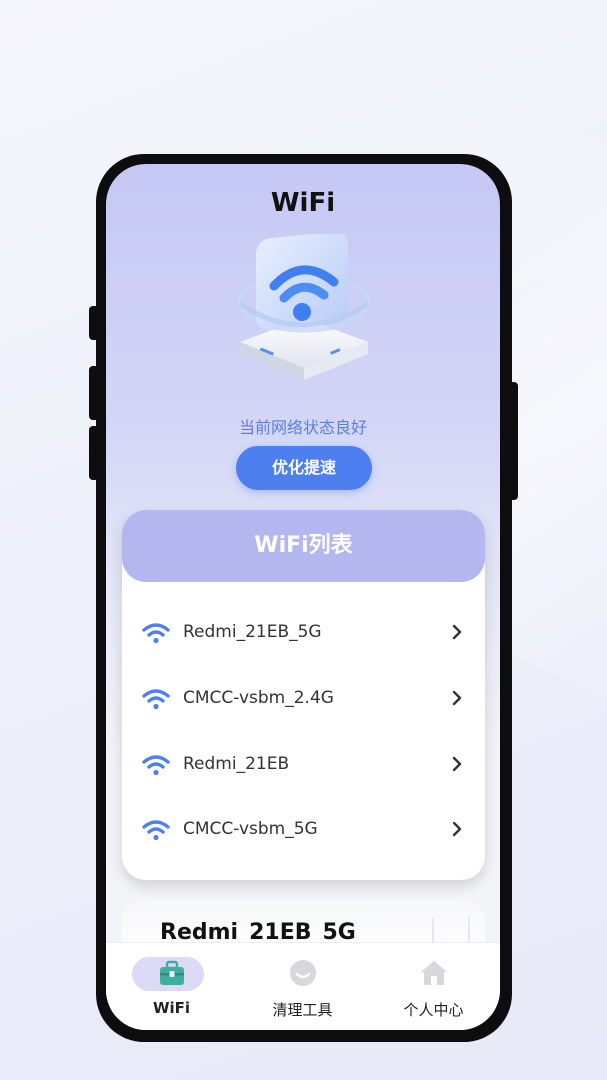  What do you see at coordinates (94, 323) in the screenshot?
I see `phone-side-button` at bounding box center [94, 323].